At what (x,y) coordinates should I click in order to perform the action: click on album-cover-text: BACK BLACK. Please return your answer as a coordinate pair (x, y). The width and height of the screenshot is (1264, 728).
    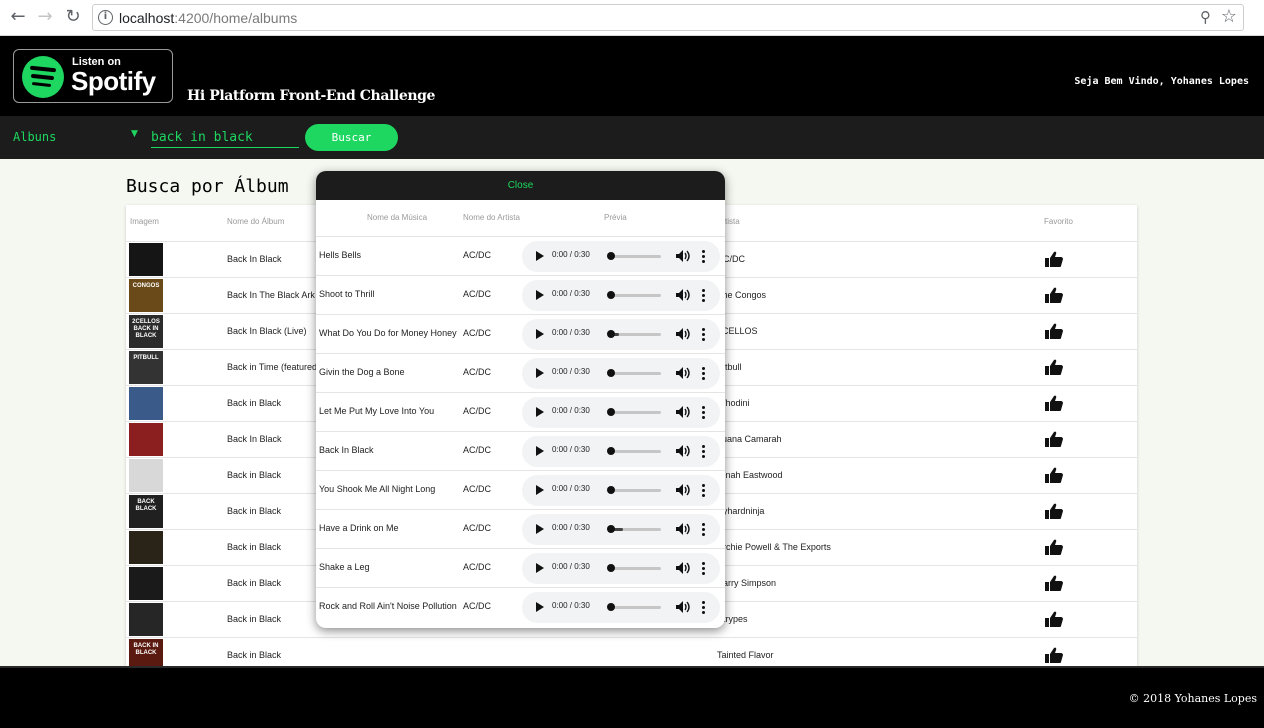
    Looking at the image, I should click on (146, 505).